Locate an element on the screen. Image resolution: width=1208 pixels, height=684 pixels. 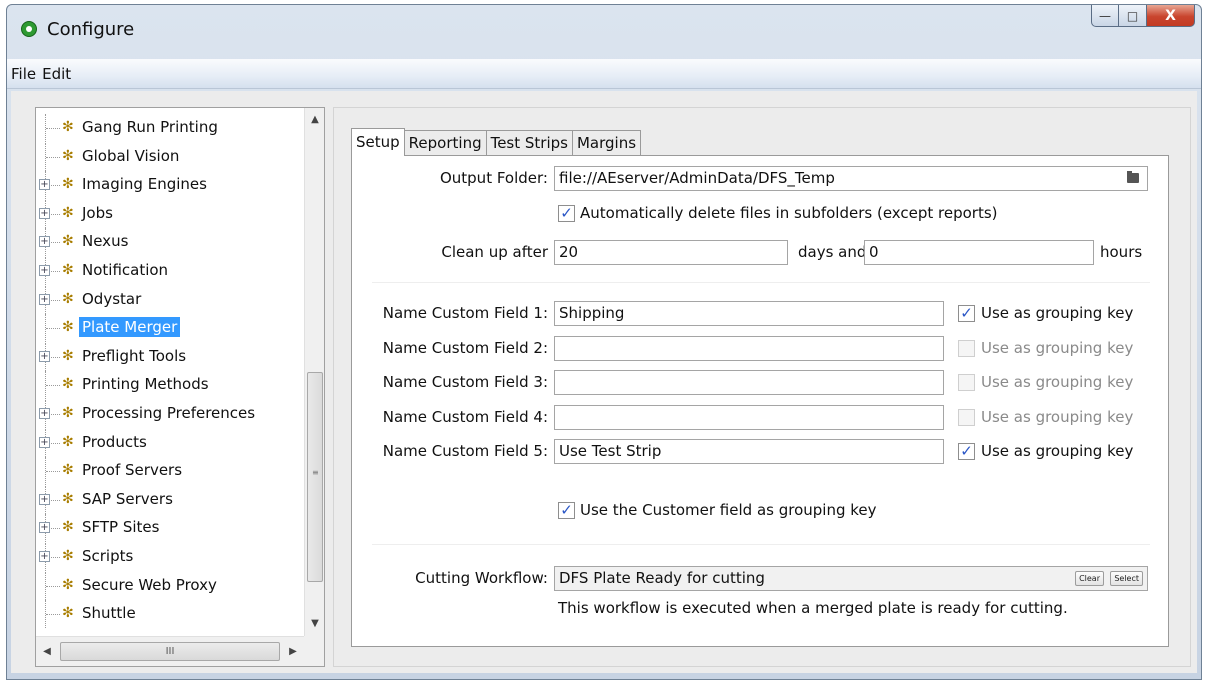
minimize-button: — is located at coordinates (1105, 16).